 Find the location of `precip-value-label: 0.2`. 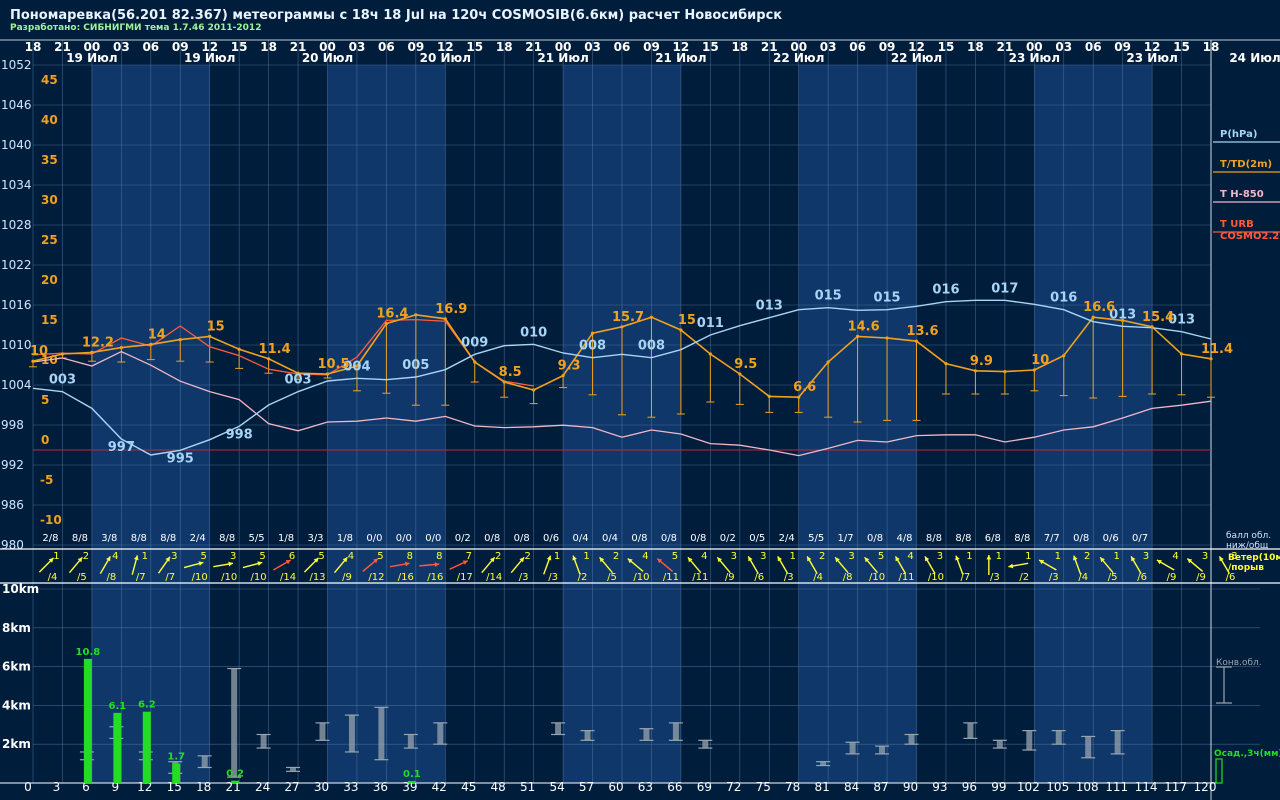

precip-value-label: 0.2 is located at coordinates (235, 774).